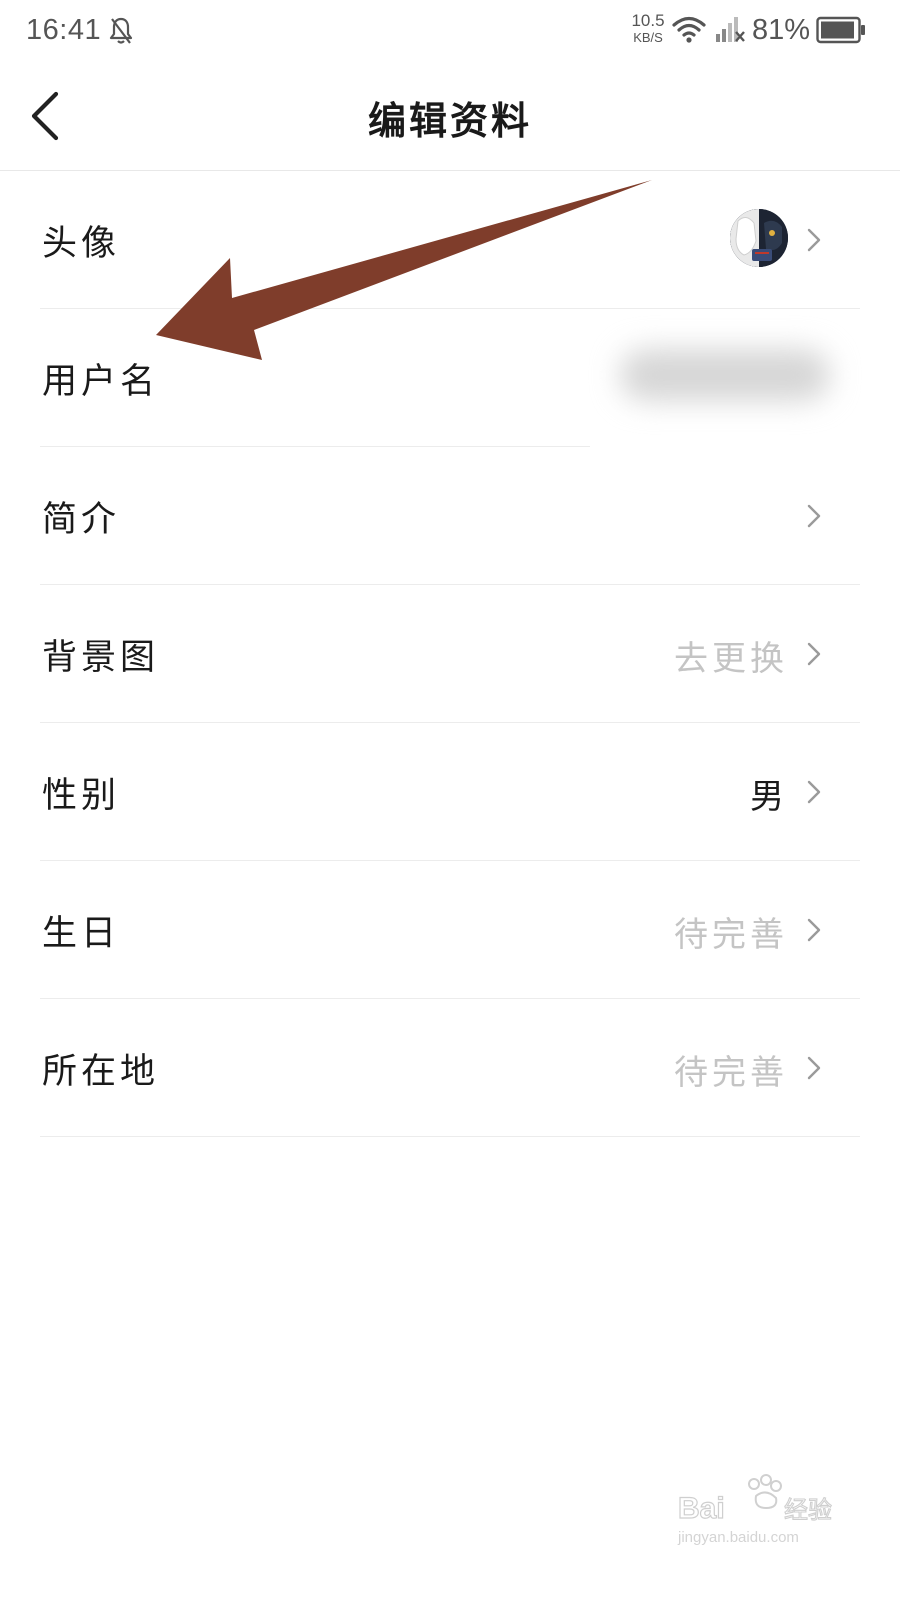 The height and width of the screenshot is (1600, 900). I want to click on bell-off-icon, so click(121, 30).